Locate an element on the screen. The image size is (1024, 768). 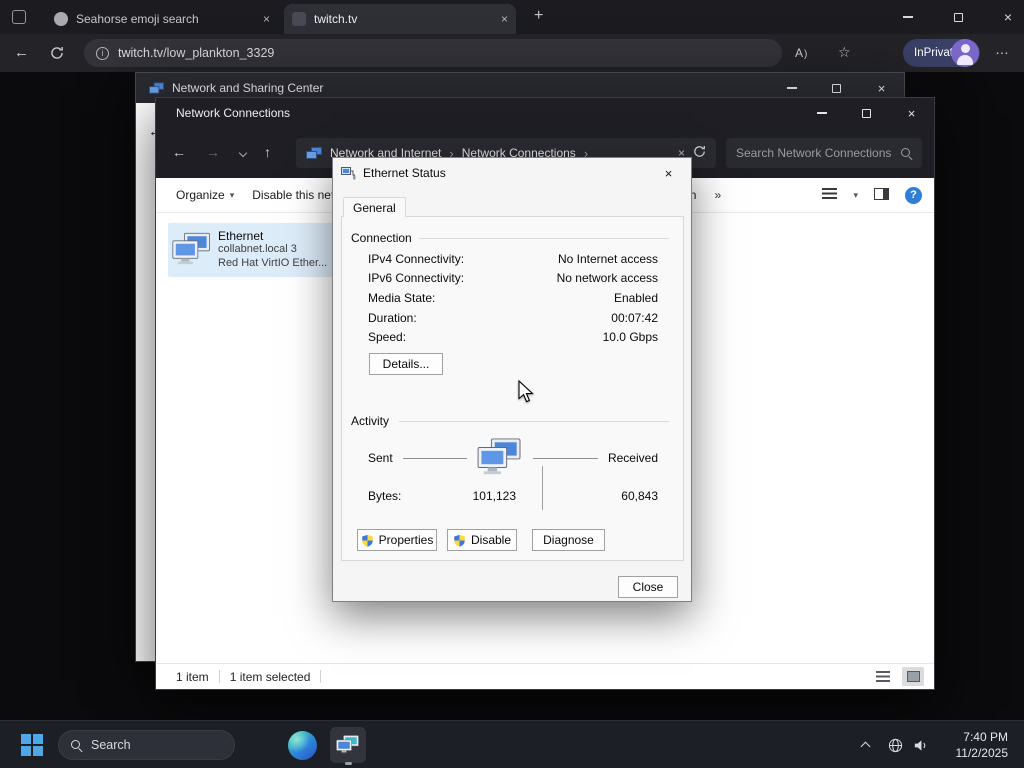
help-icon is located at coordinates (913, 195).